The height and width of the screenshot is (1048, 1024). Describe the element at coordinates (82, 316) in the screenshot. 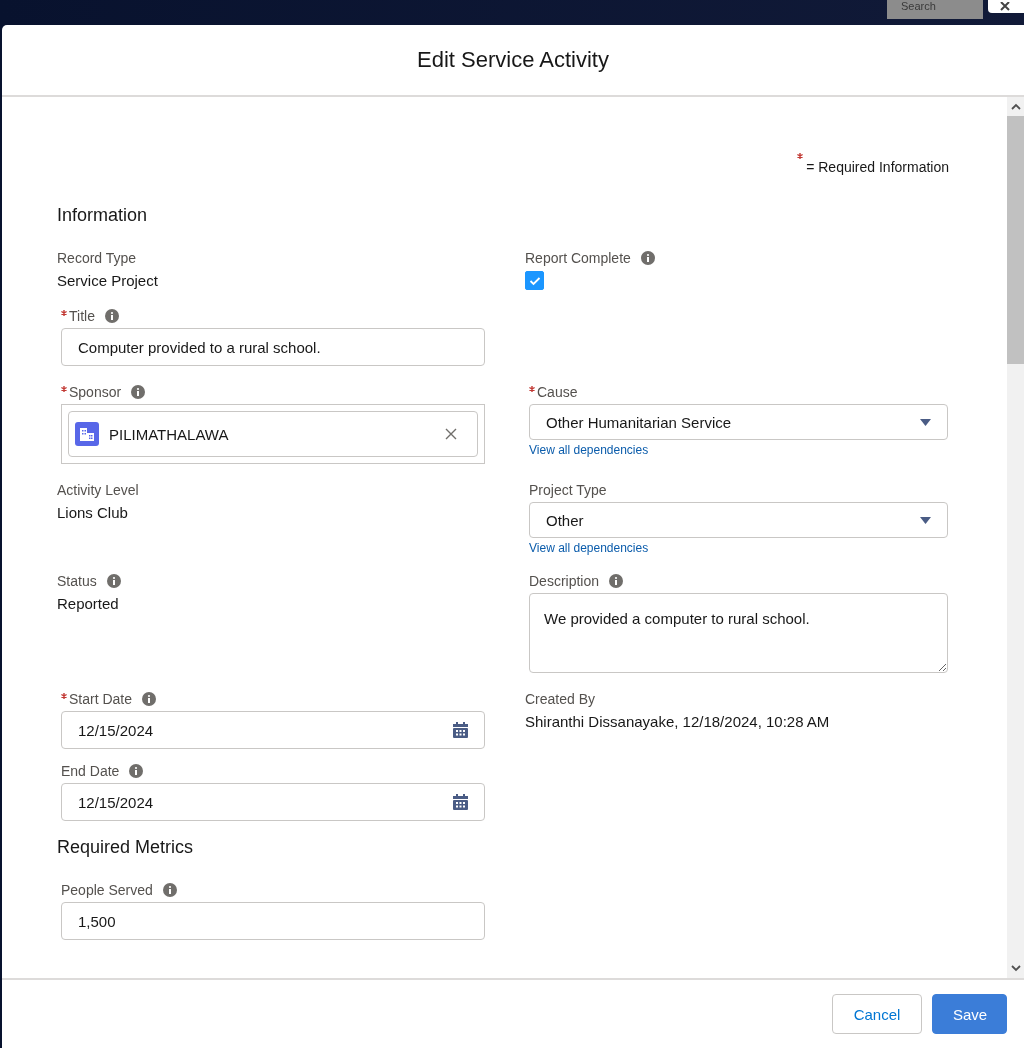

I see `field-label: Title` at that location.